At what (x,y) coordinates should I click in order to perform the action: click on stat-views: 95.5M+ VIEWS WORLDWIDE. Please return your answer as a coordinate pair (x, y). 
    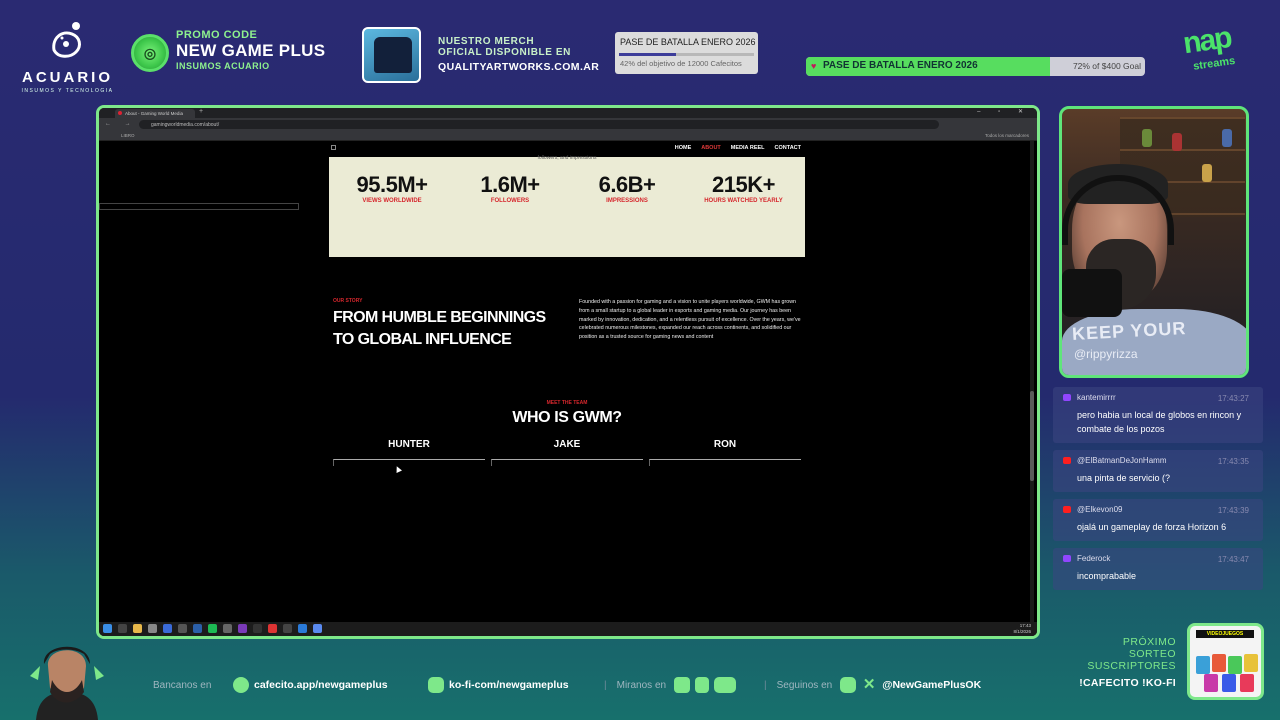
    Looking at the image, I should click on (392, 188).